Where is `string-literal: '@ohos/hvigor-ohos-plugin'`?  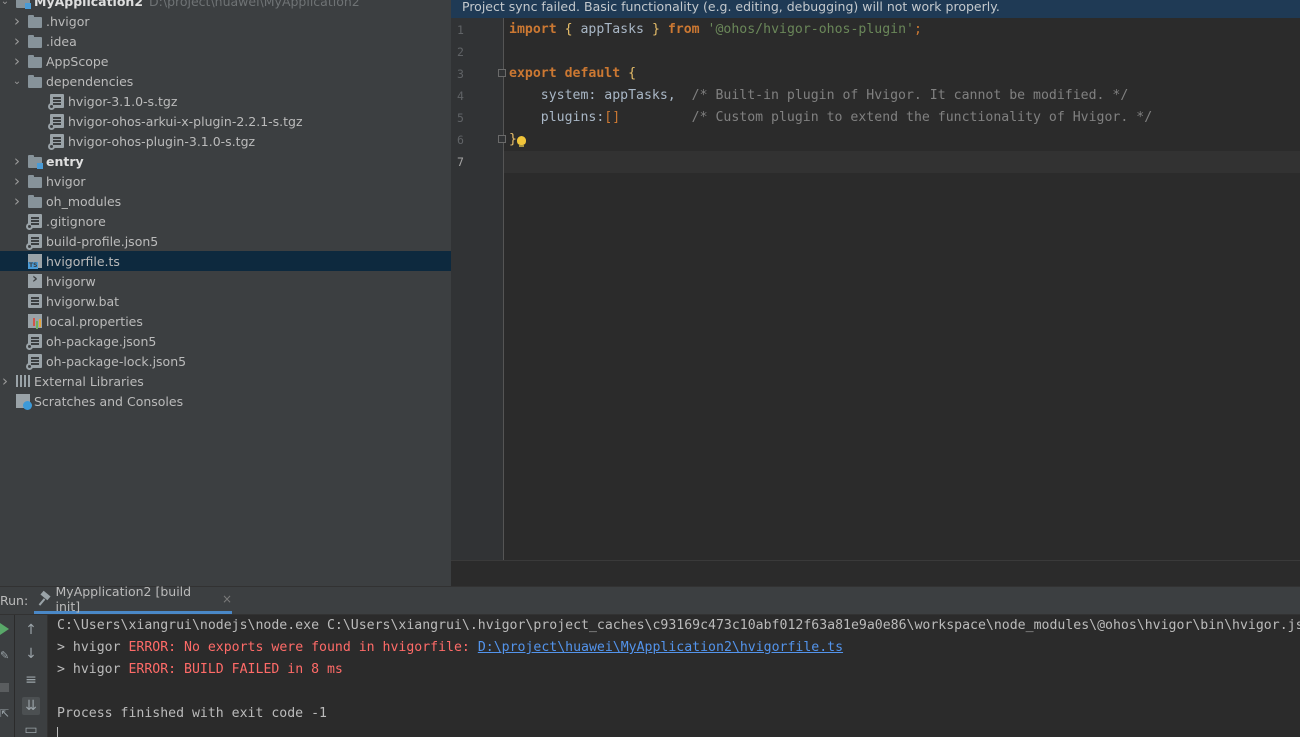 string-literal: '@ohos/hvigor-ohos-plugin' is located at coordinates (810, 29).